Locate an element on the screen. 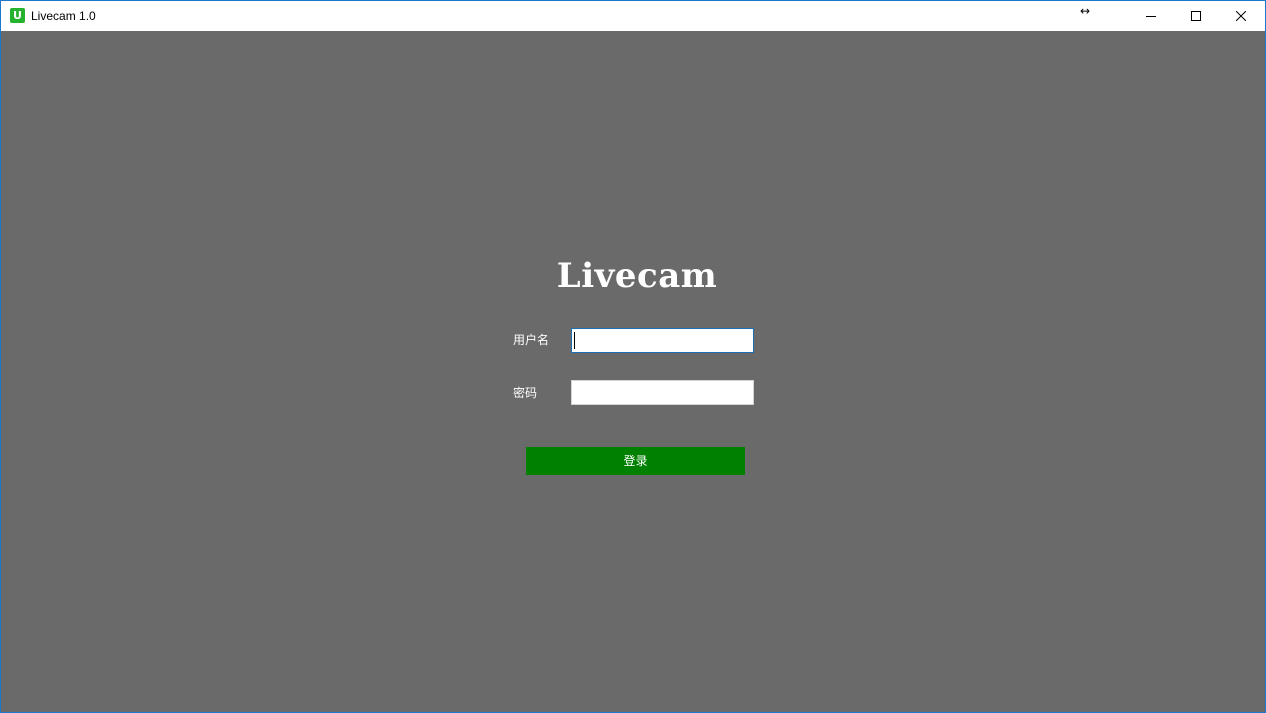  maximize-icon is located at coordinates (1196, 16).